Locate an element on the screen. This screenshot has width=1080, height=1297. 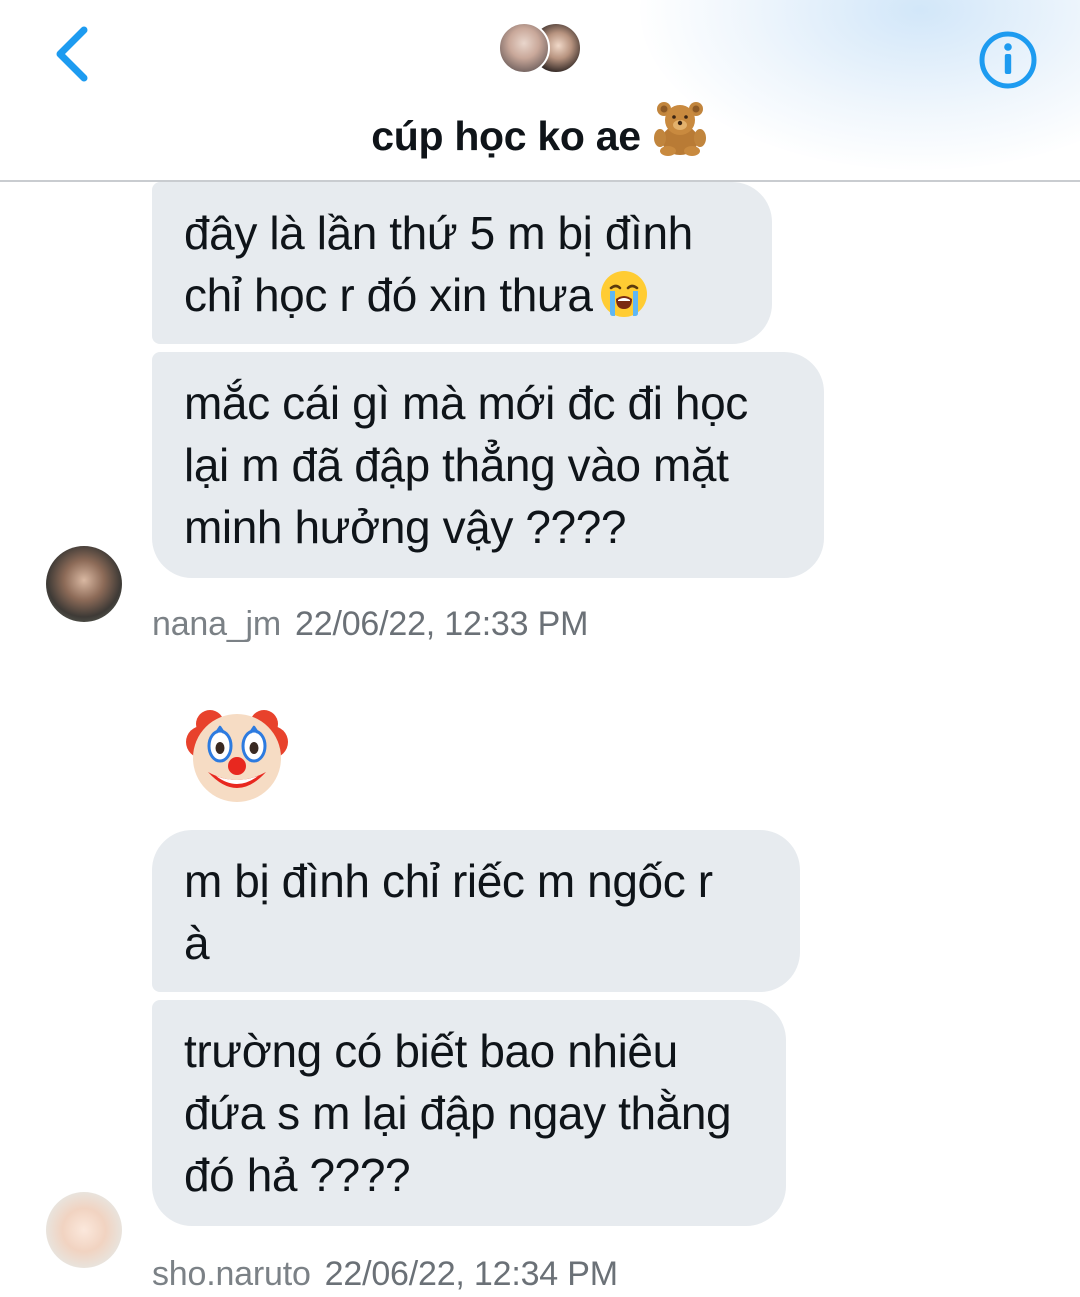
conversation-title-text: cúp học ko ae is located at coordinates (506, 136).